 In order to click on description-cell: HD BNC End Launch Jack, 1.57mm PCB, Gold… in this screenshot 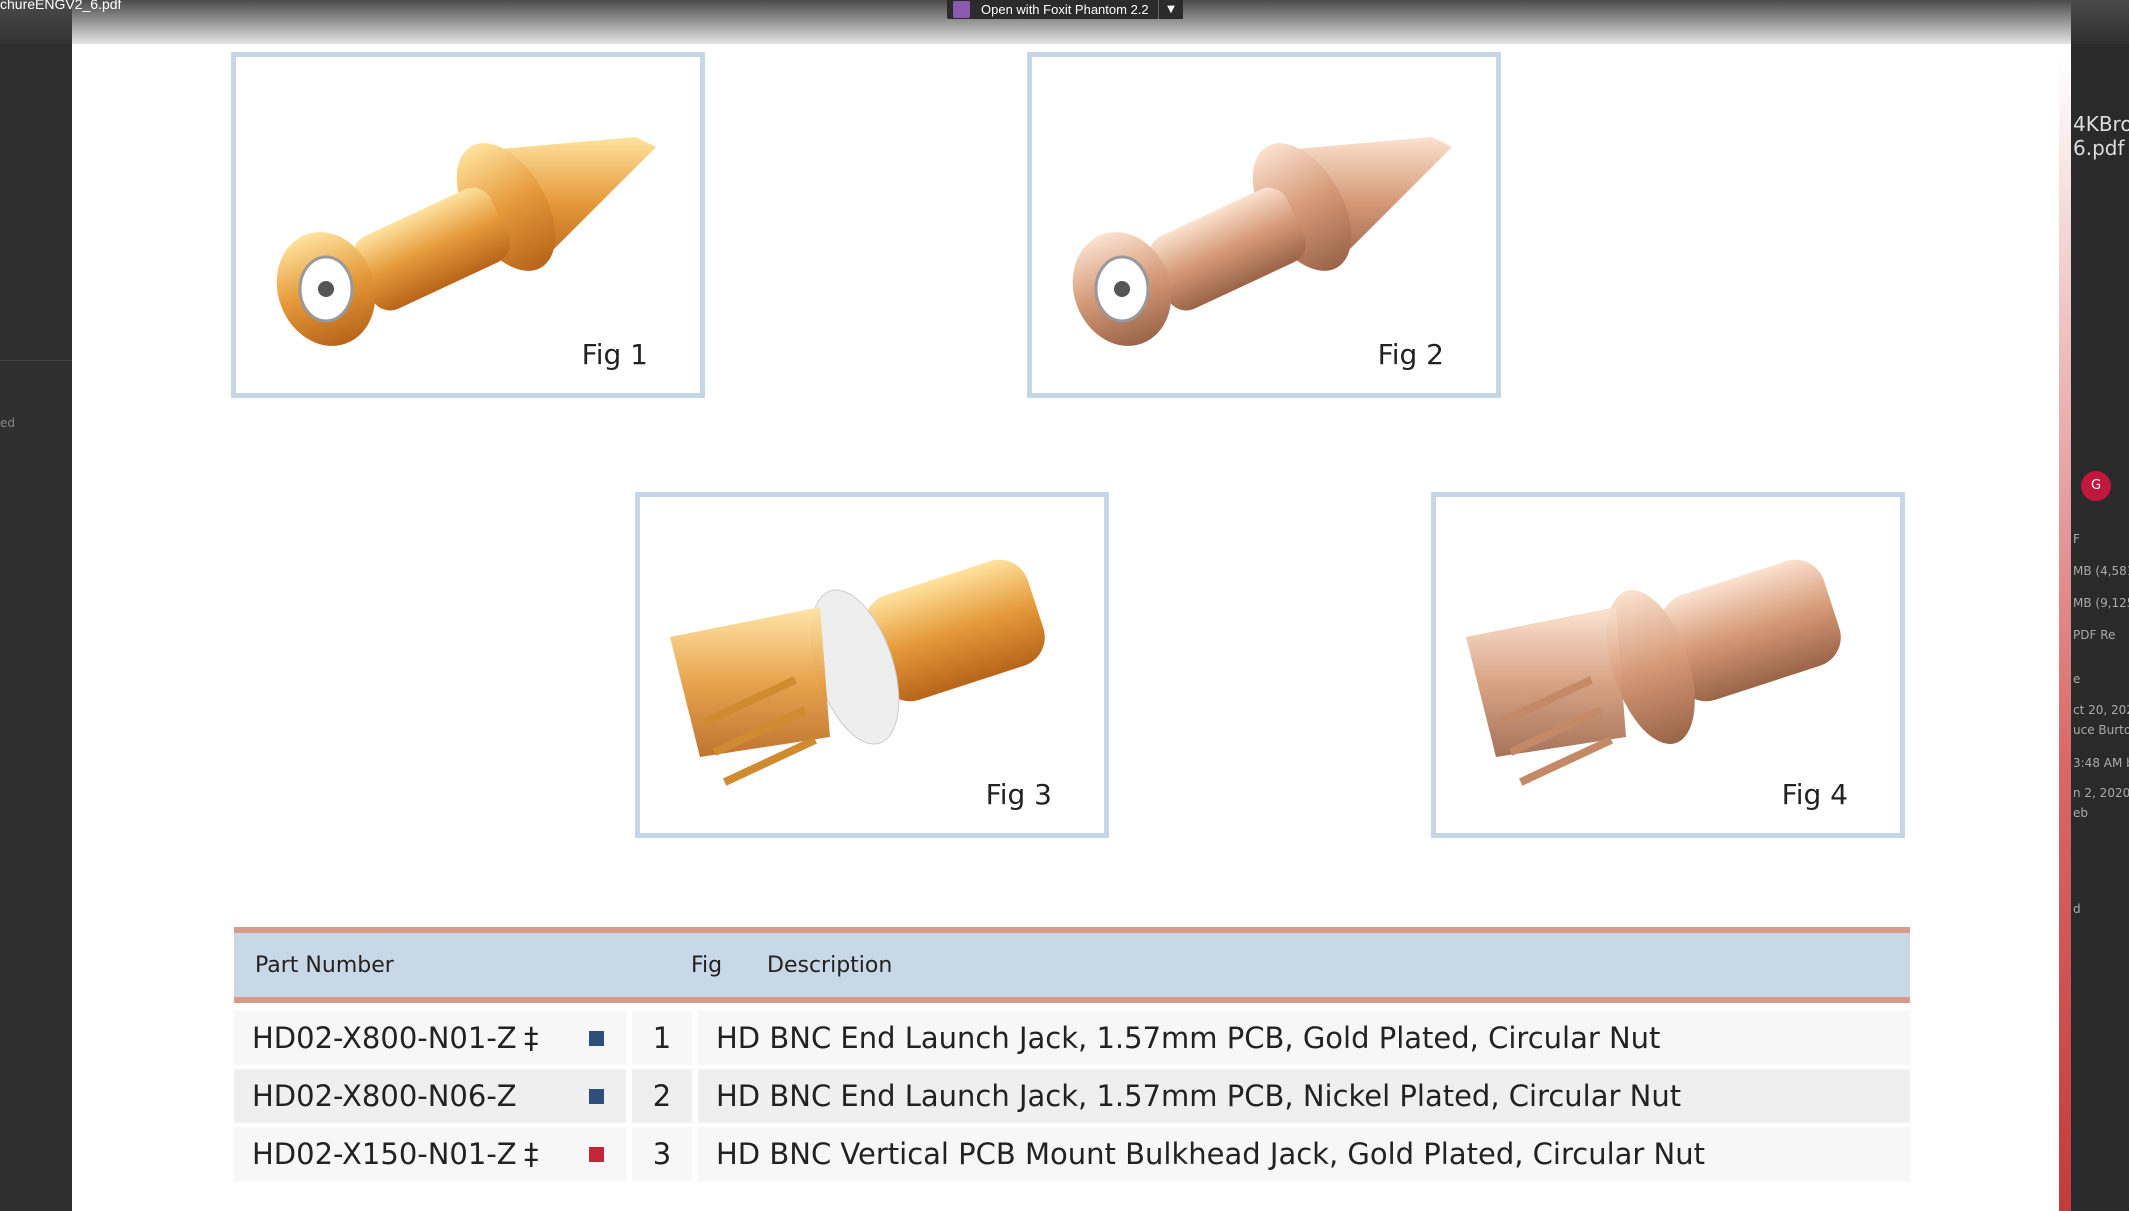, I will do `click(1304, 1038)`.